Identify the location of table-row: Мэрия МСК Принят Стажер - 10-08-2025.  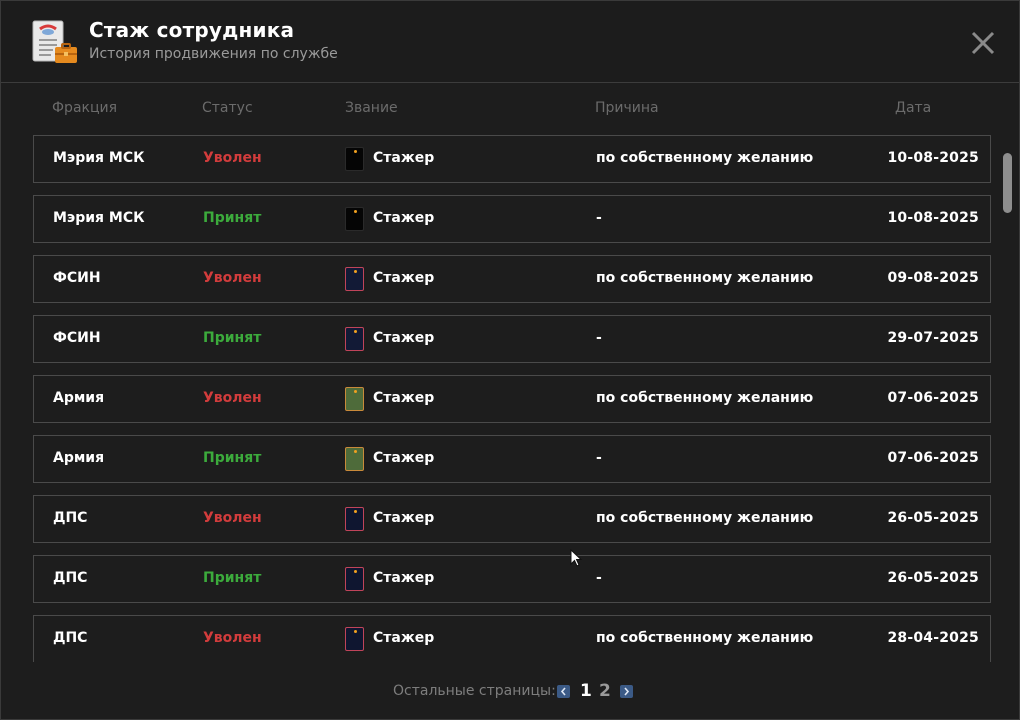
(512, 219).